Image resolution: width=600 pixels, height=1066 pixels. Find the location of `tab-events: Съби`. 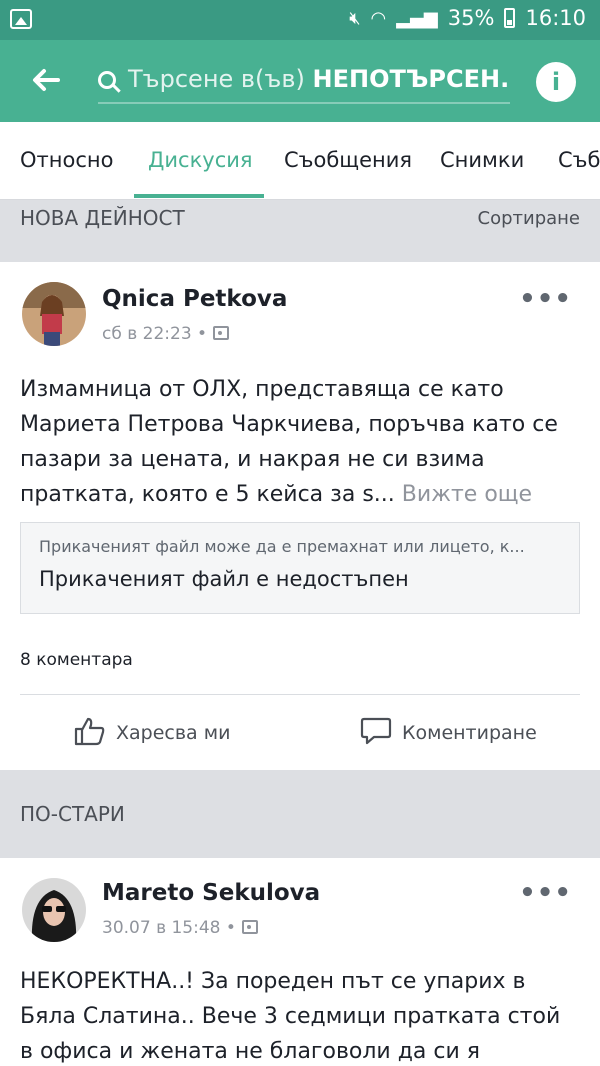

tab-events: Съби is located at coordinates (579, 160).